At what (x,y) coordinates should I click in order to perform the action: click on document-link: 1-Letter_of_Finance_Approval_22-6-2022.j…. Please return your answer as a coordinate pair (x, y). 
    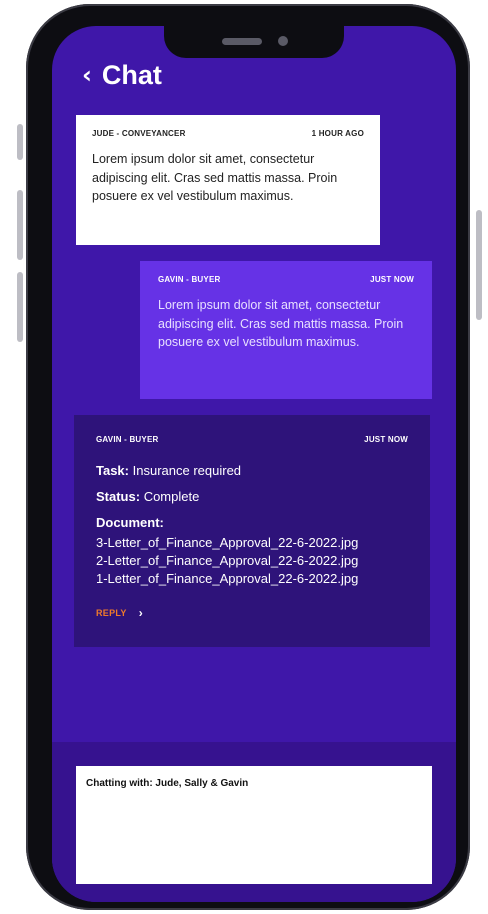
    Looking at the image, I should click on (252, 579).